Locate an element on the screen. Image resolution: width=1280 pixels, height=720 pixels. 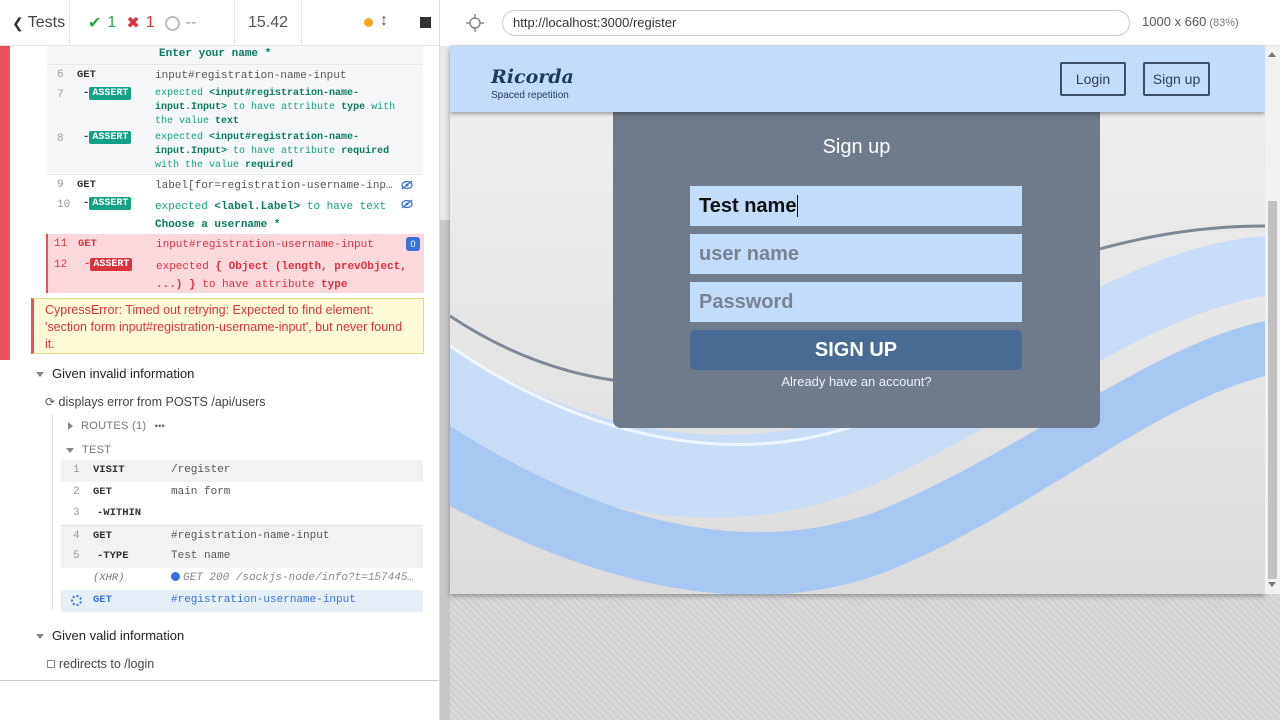
login-button: Login is located at coordinates (1093, 79).